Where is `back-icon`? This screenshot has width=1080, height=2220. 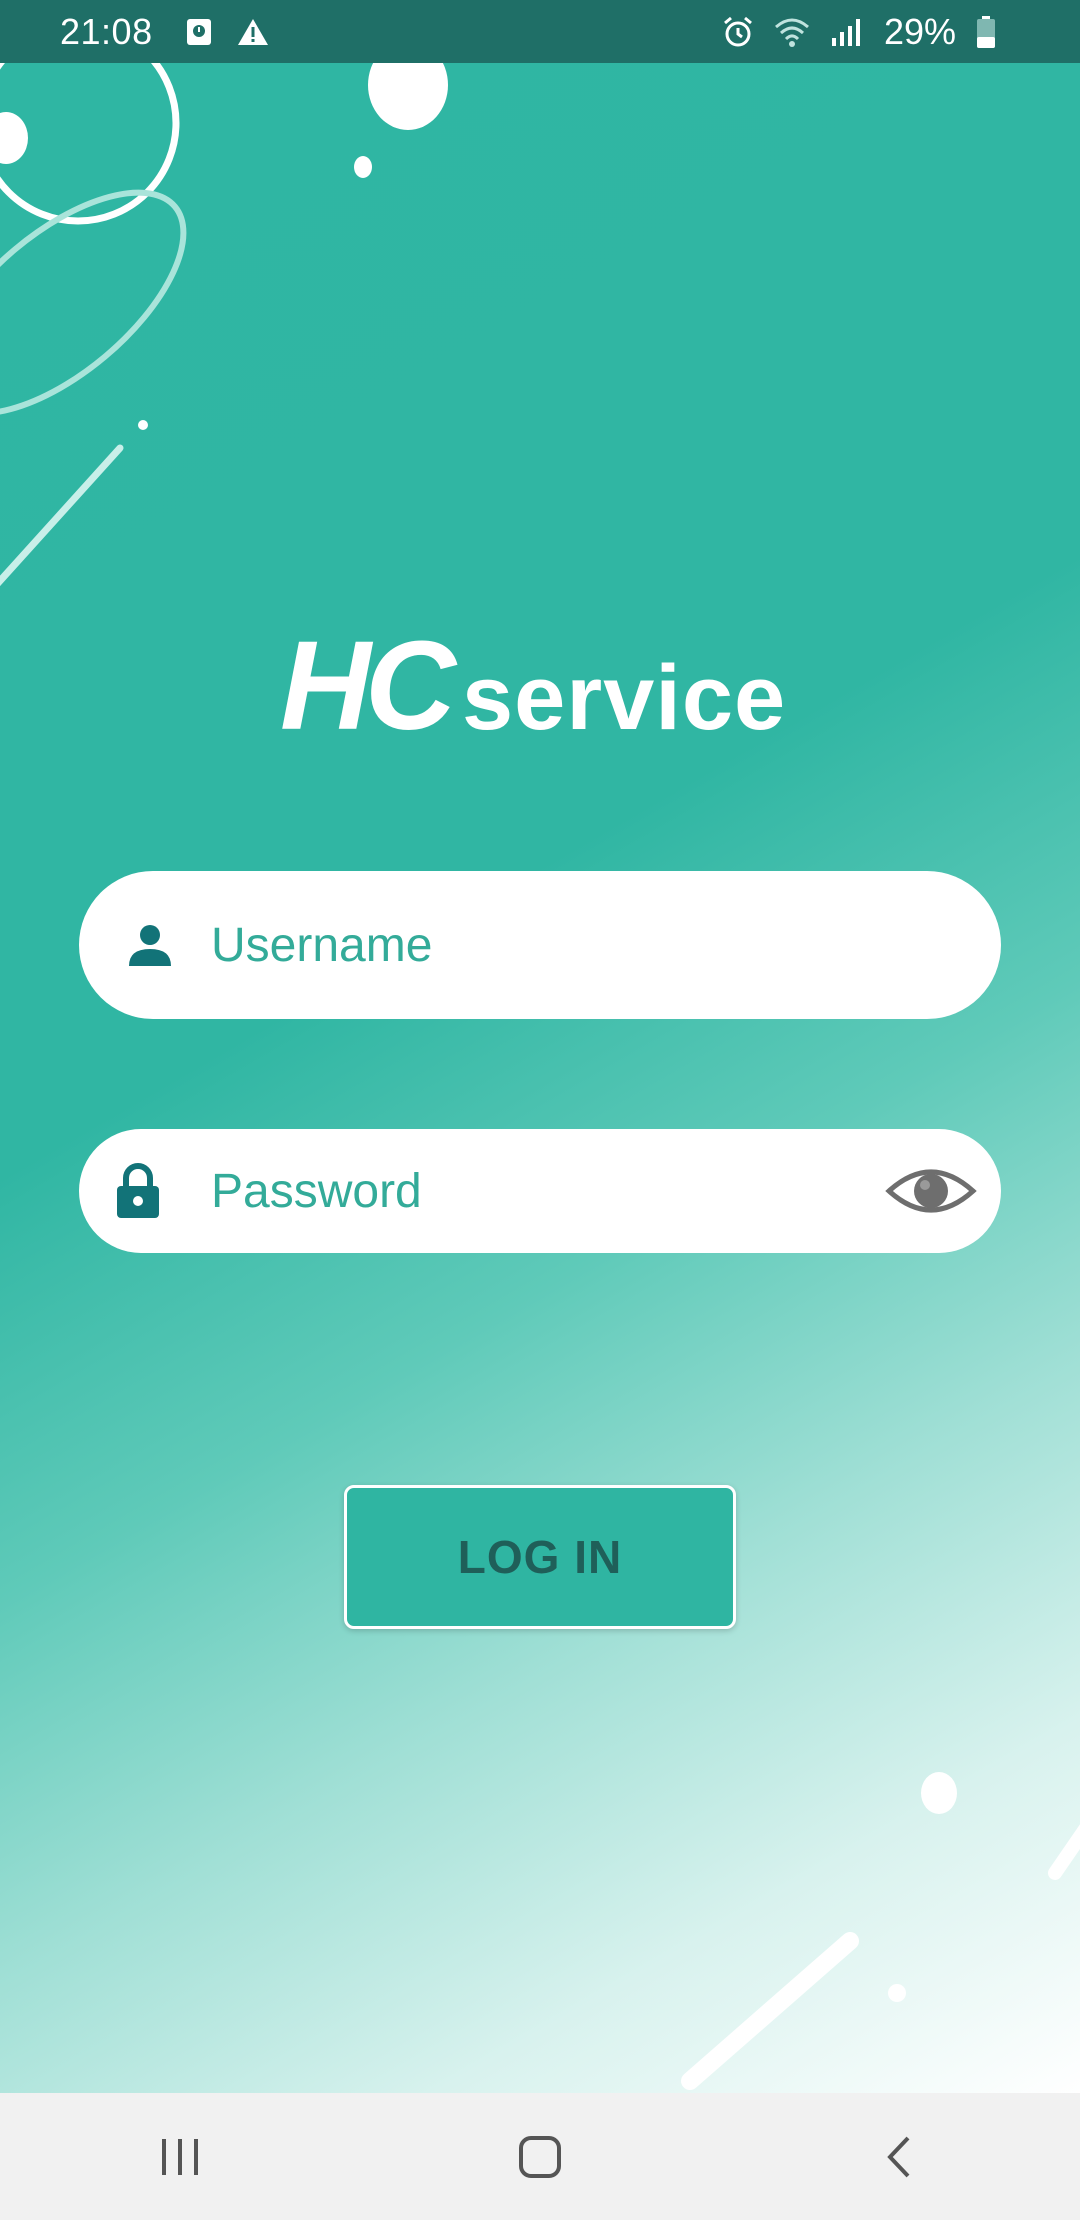
back-icon is located at coordinates (898, 2156).